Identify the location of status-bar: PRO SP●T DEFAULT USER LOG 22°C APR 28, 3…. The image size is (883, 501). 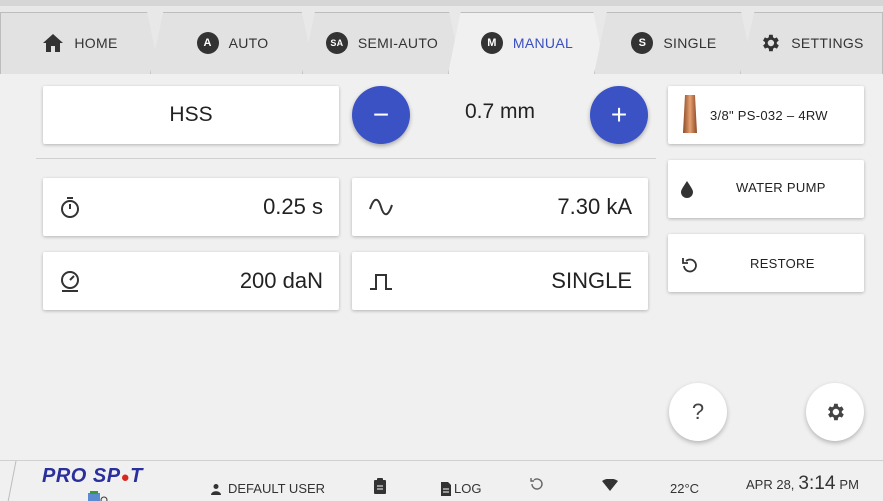
(441, 480).